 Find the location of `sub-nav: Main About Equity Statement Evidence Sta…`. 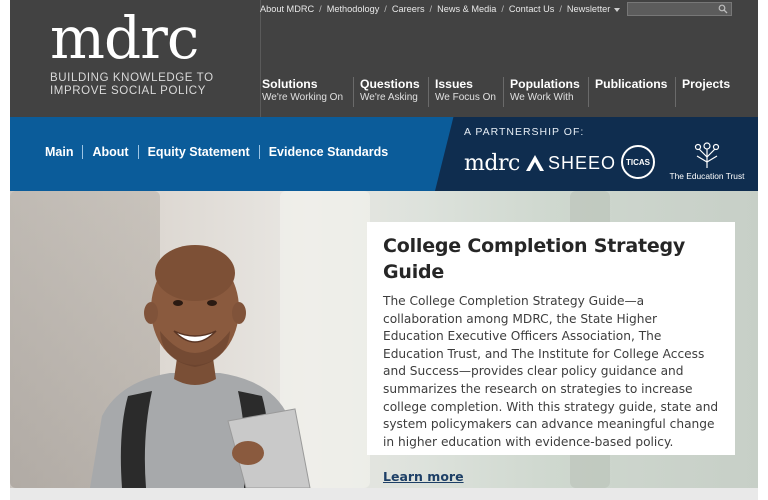

sub-nav: Main About Equity Statement Evidence Sta… is located at coordinates (216, 152).